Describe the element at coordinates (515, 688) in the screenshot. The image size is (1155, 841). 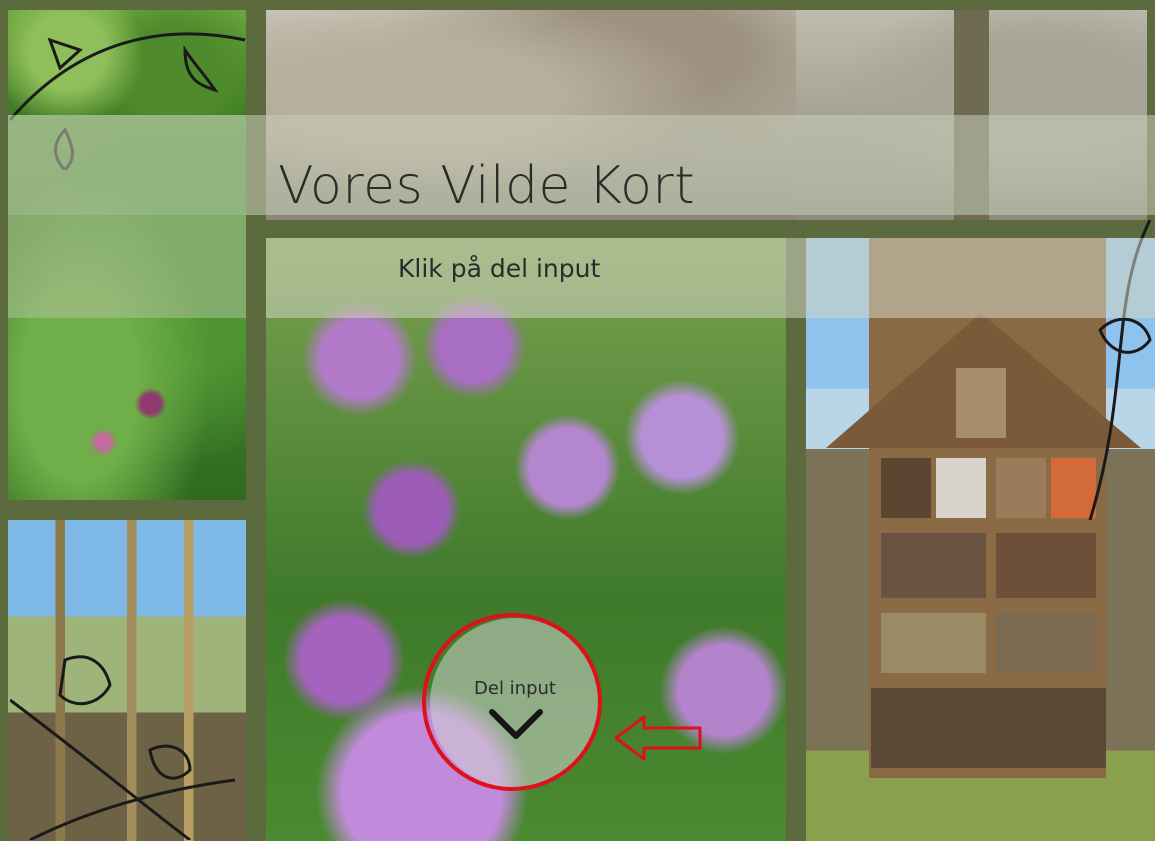
I see `share-input-label: Del input` at that location.